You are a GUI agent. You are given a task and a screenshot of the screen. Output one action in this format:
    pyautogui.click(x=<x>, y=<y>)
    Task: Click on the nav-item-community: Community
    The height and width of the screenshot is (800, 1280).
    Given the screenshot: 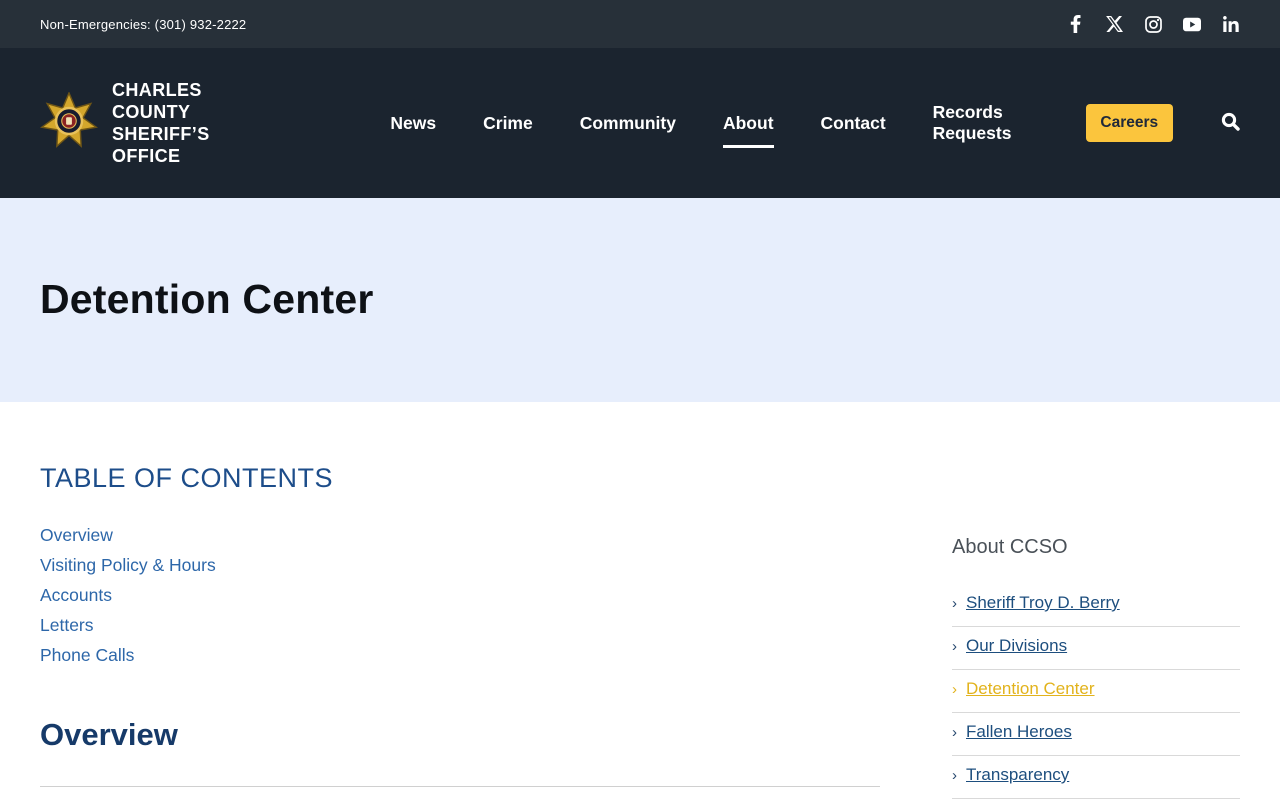 What is the action you would take?
    pyautogui.click(x=628, y=123)
    